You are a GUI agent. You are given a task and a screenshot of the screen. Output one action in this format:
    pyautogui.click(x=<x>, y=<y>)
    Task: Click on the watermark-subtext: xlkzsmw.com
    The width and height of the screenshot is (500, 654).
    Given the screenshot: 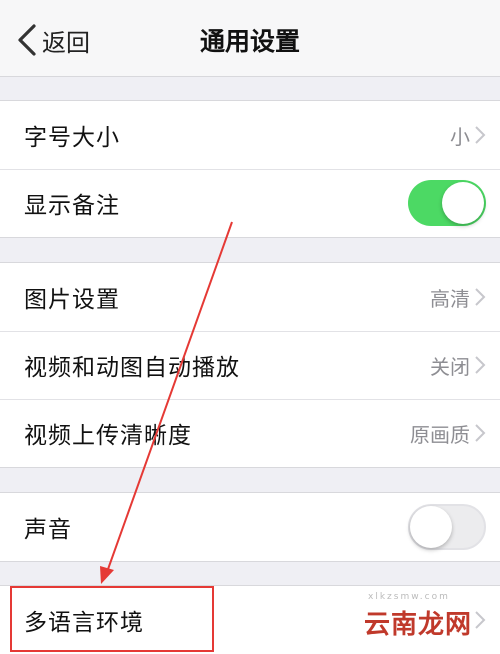 What is the action you would take?
    pyautogui.click(x=409, y=597)
    